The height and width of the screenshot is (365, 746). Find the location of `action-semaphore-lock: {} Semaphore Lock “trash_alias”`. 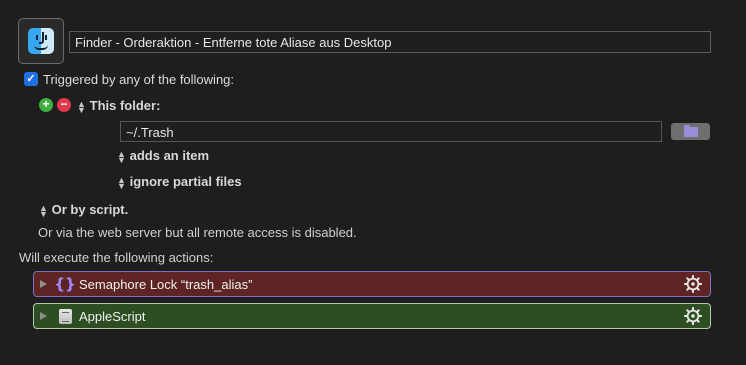

action-semaphore-lock: {} Semaphore Lock “trash_alias” is located at coordinates (372, 284).